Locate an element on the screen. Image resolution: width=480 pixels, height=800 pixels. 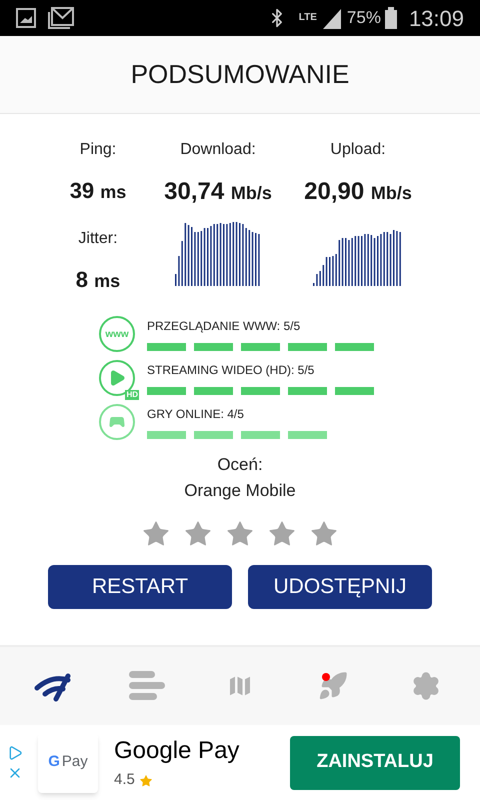
ad-choices-icon is located at coordinates (15, 752).